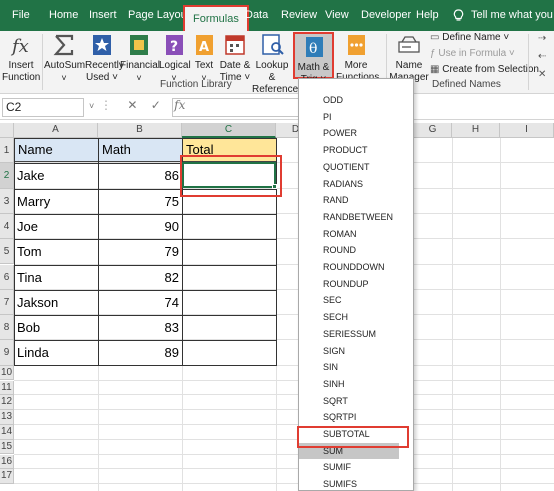 This screenshot has width=554, height=491. What do you see at coordinates (7, 388) in the screenshot?
I see `row-header-11: 11` at bounding box center [7, 388].